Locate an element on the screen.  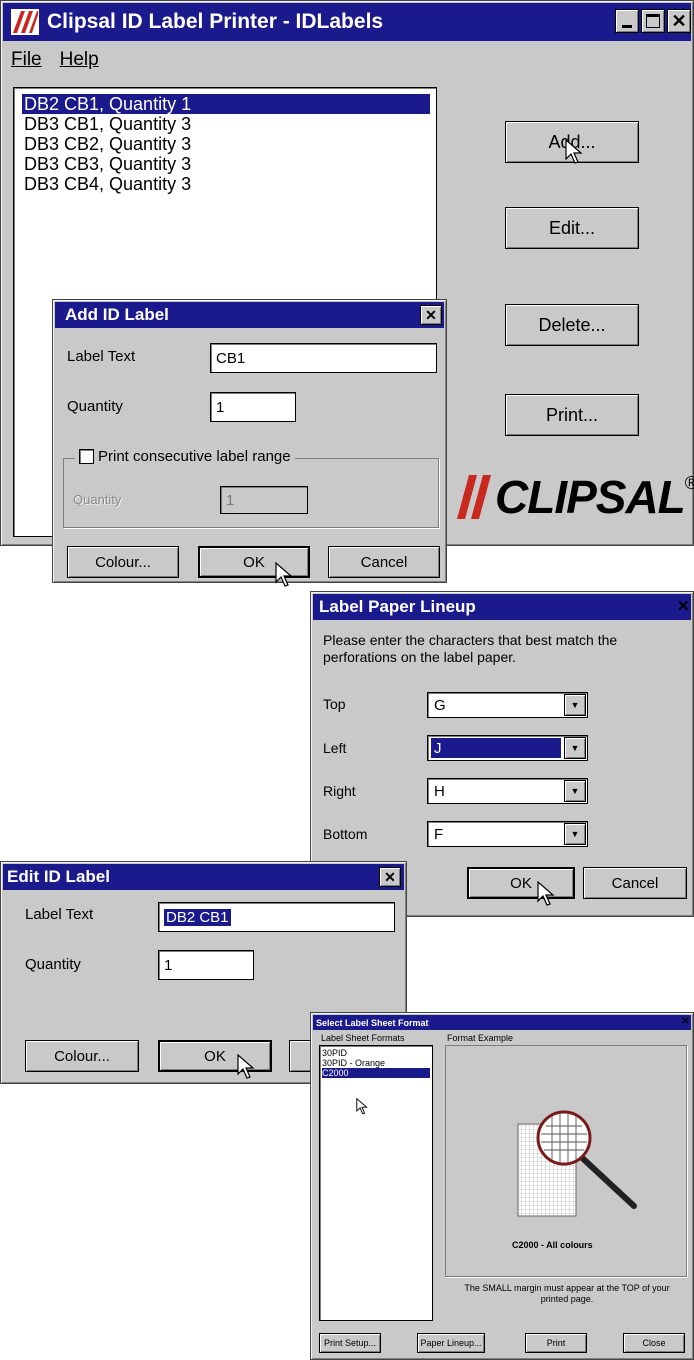
lineup-right-select: H ▼ is located at coordinates (507, 791).